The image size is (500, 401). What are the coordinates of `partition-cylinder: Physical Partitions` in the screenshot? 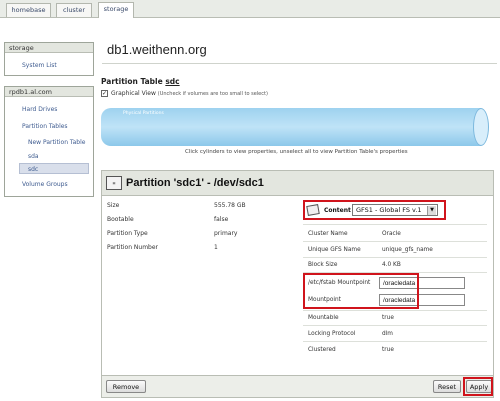 It's located at (295, 127).